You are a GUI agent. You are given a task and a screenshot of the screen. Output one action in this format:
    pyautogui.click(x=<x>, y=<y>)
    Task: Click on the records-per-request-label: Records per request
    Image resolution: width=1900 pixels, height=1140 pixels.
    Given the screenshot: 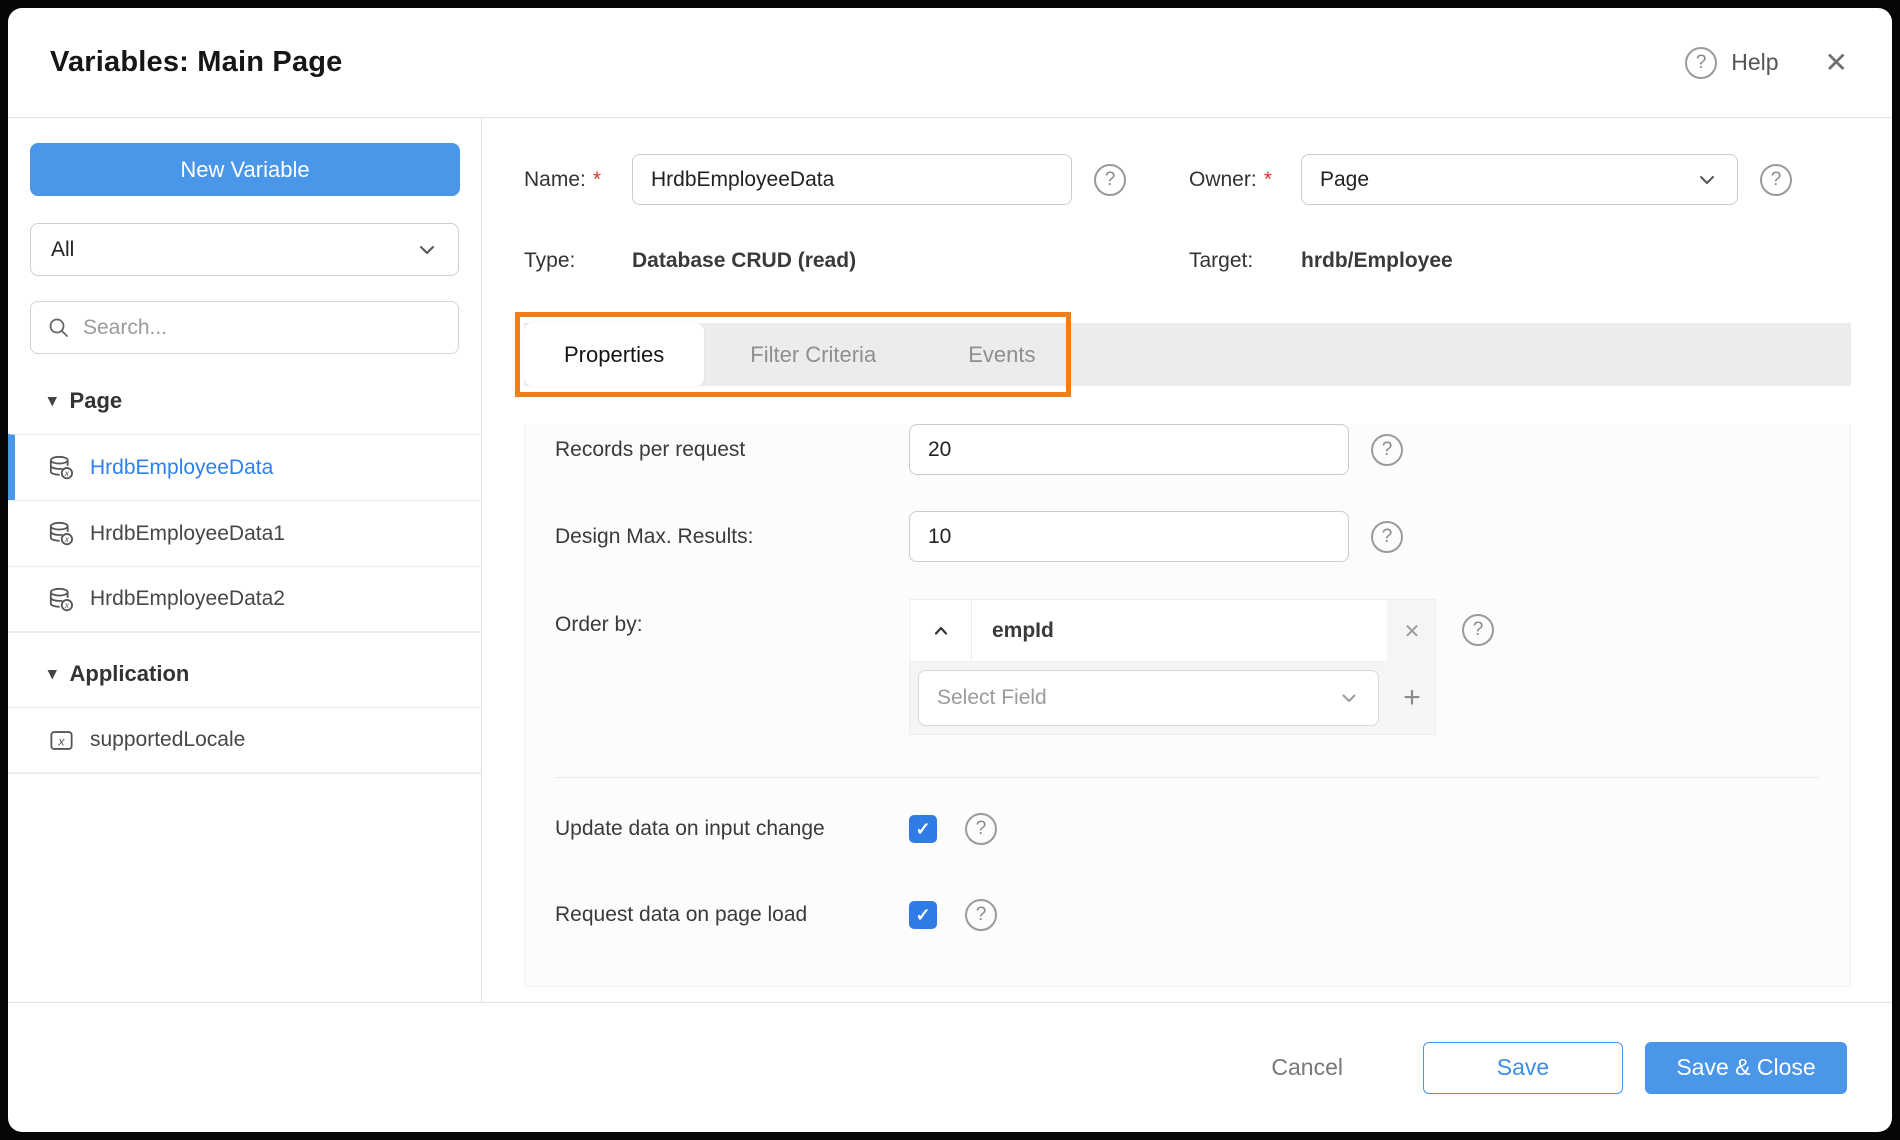 What is the action you would take?
    pyautogui.click(x=650, y=449)
    